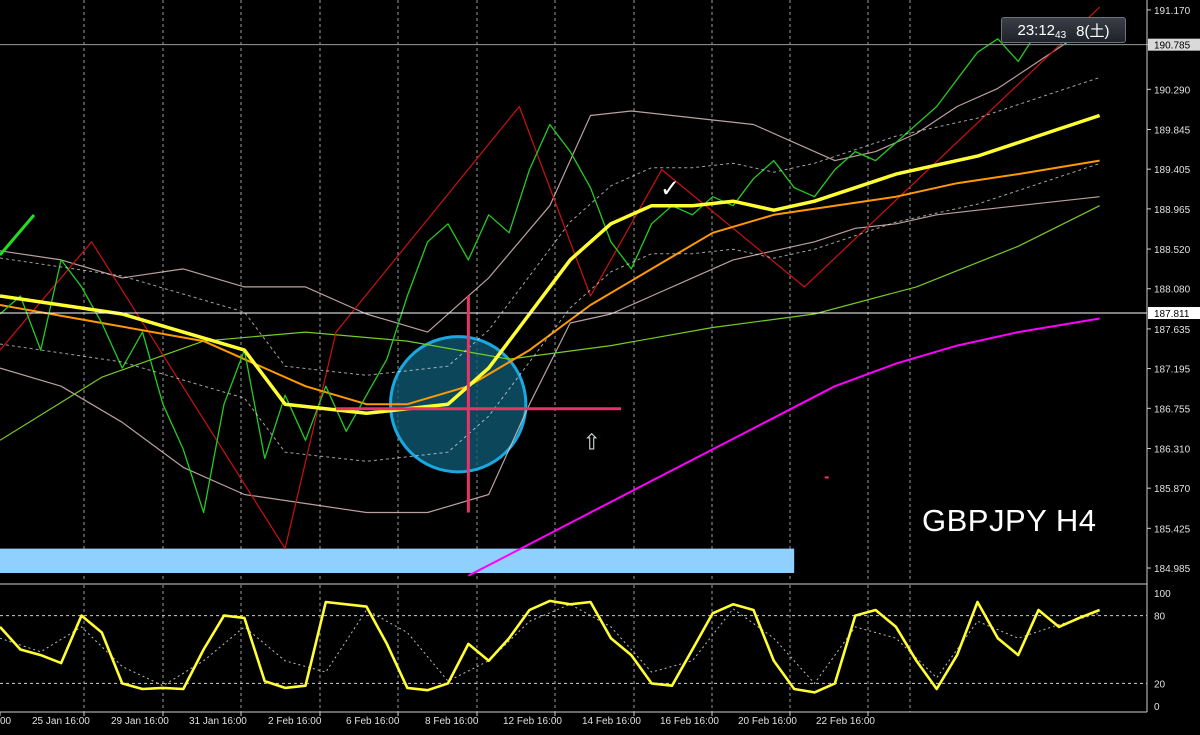 The image size is (1200, 735). What do you see at coordinates (1157, 707) in the screenshot?
I see `osc-y-tick-label: 0` at bounding box center [1157, 707].